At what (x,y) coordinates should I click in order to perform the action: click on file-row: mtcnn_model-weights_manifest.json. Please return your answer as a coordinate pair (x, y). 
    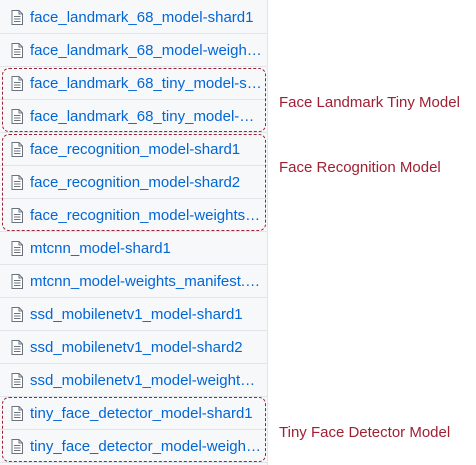
    Looking at the image, I should click on (133, 281).